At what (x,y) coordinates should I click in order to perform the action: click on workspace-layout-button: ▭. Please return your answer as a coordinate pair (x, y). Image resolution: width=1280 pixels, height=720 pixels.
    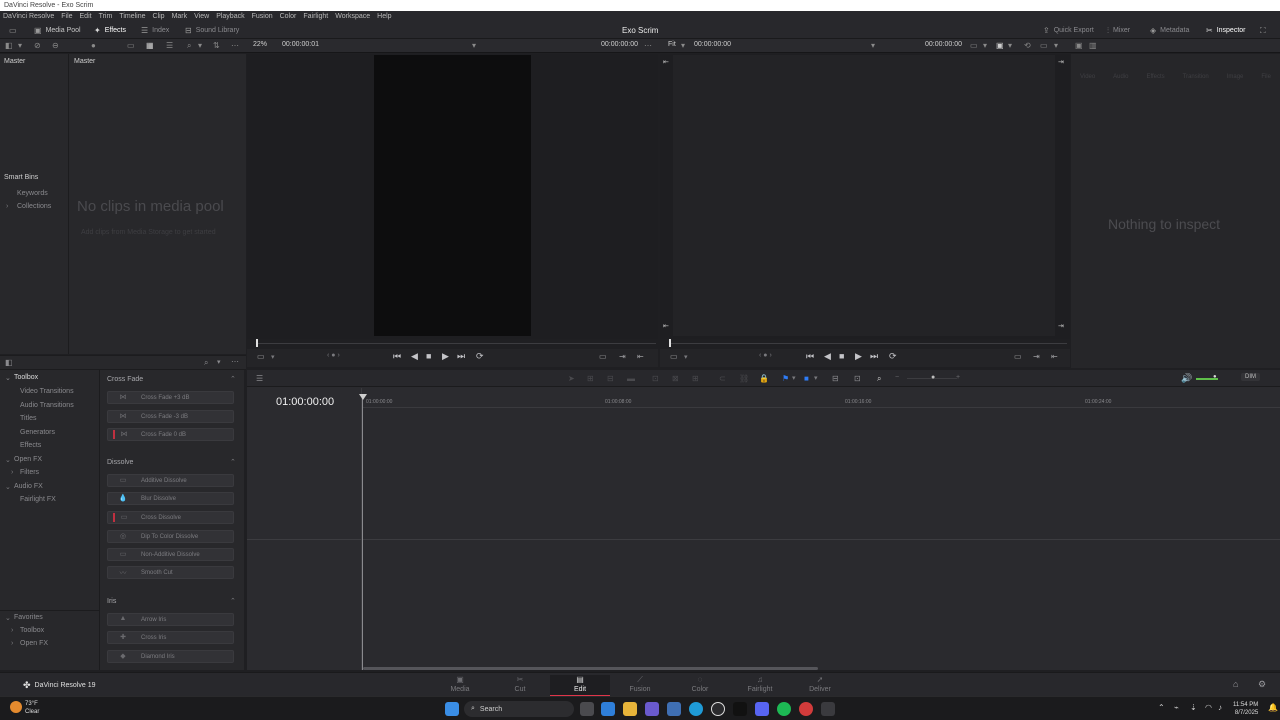
    Looking at the image, I should click on (13, 30).